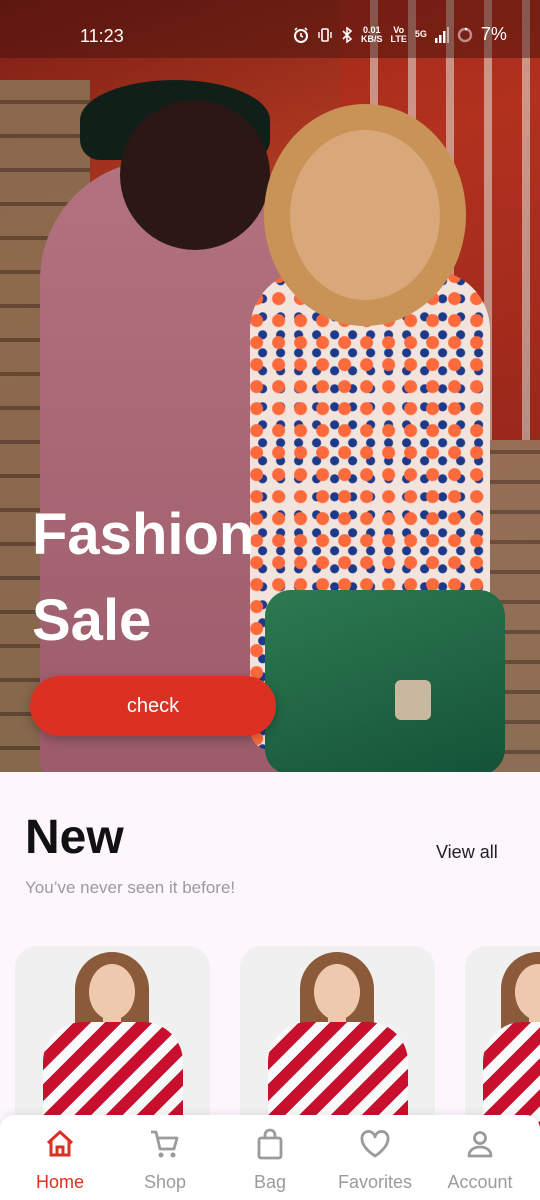 The height and width of the screenshot is (1200, 540). Describe the element at coordinates (480, 1146) in the screenshot. I see `person-icon` at that location.